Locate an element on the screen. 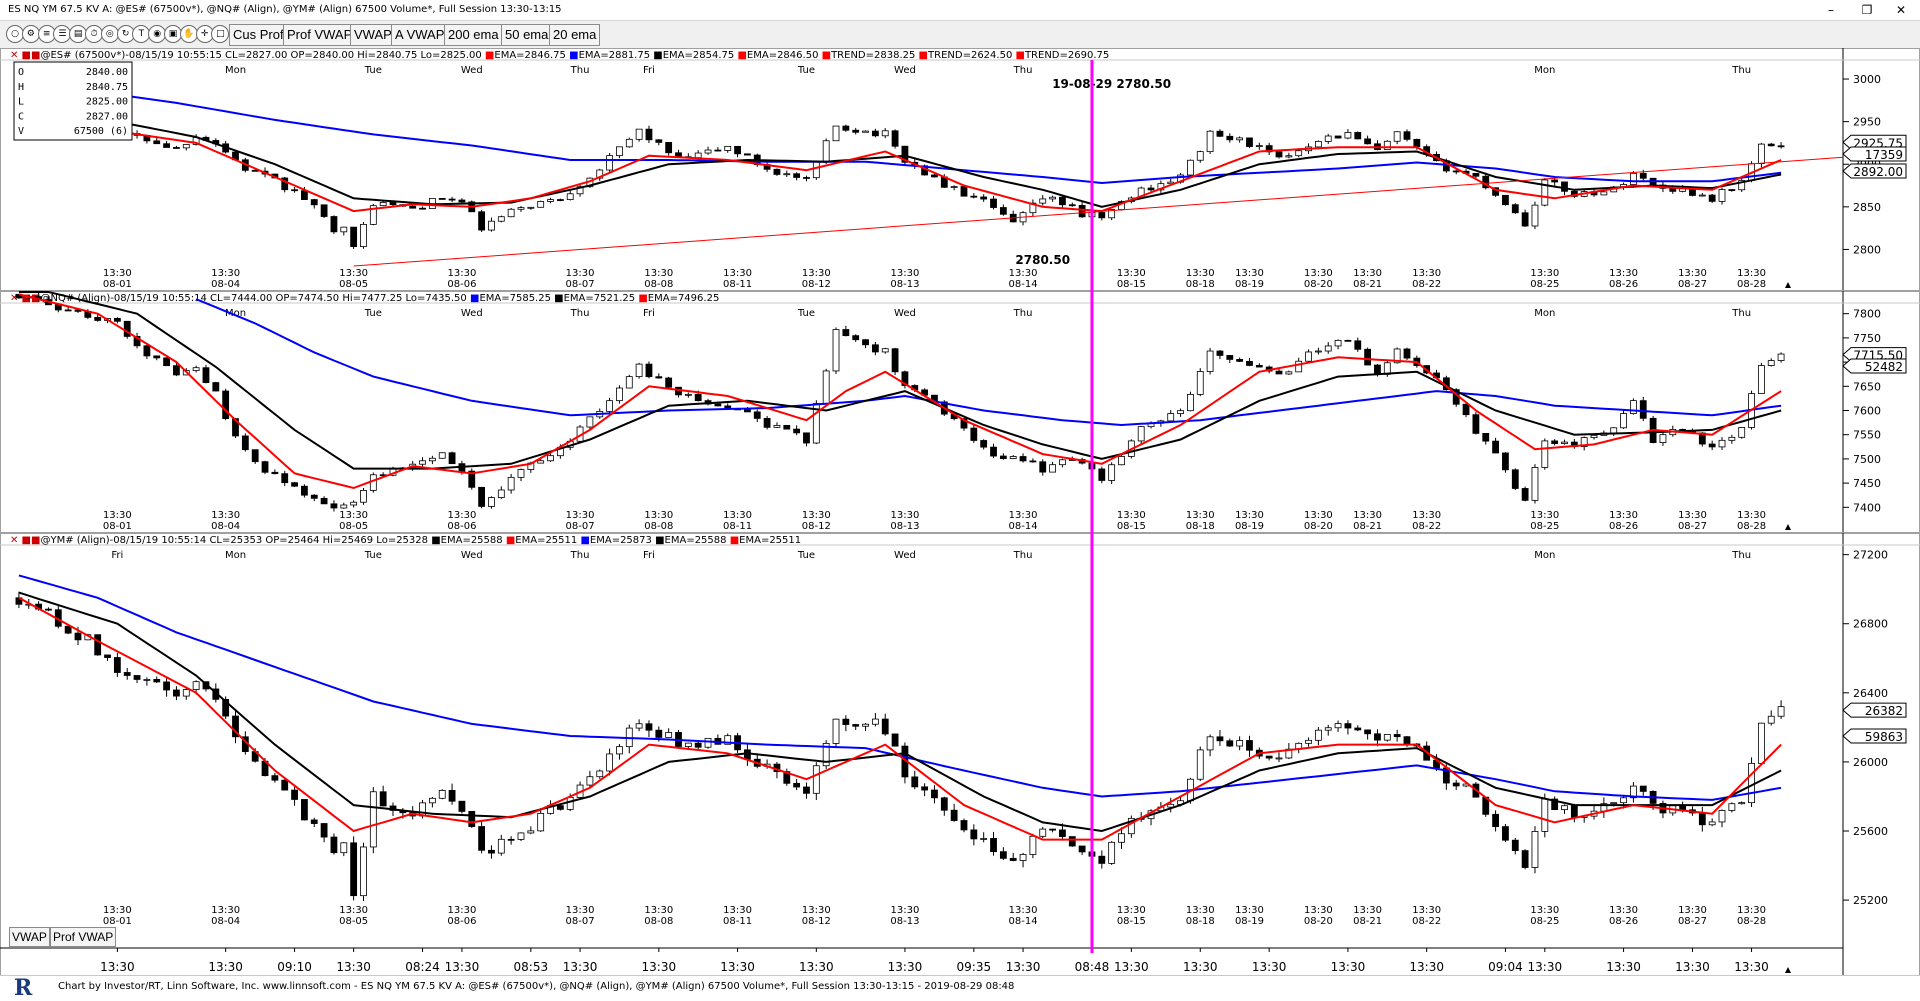  price-axis-box: 59863 is located at coordinates (1874, 736).